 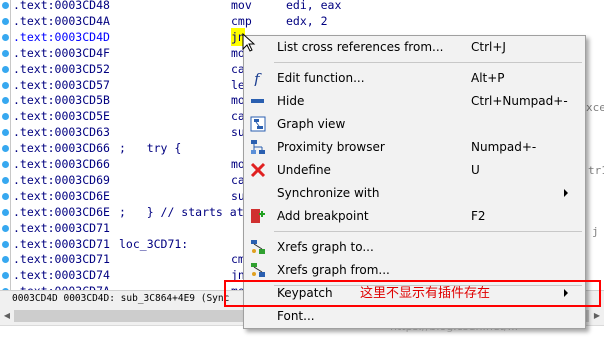 I want to click on menu-item-label: Synchronize with, so click(x=328, y=193).